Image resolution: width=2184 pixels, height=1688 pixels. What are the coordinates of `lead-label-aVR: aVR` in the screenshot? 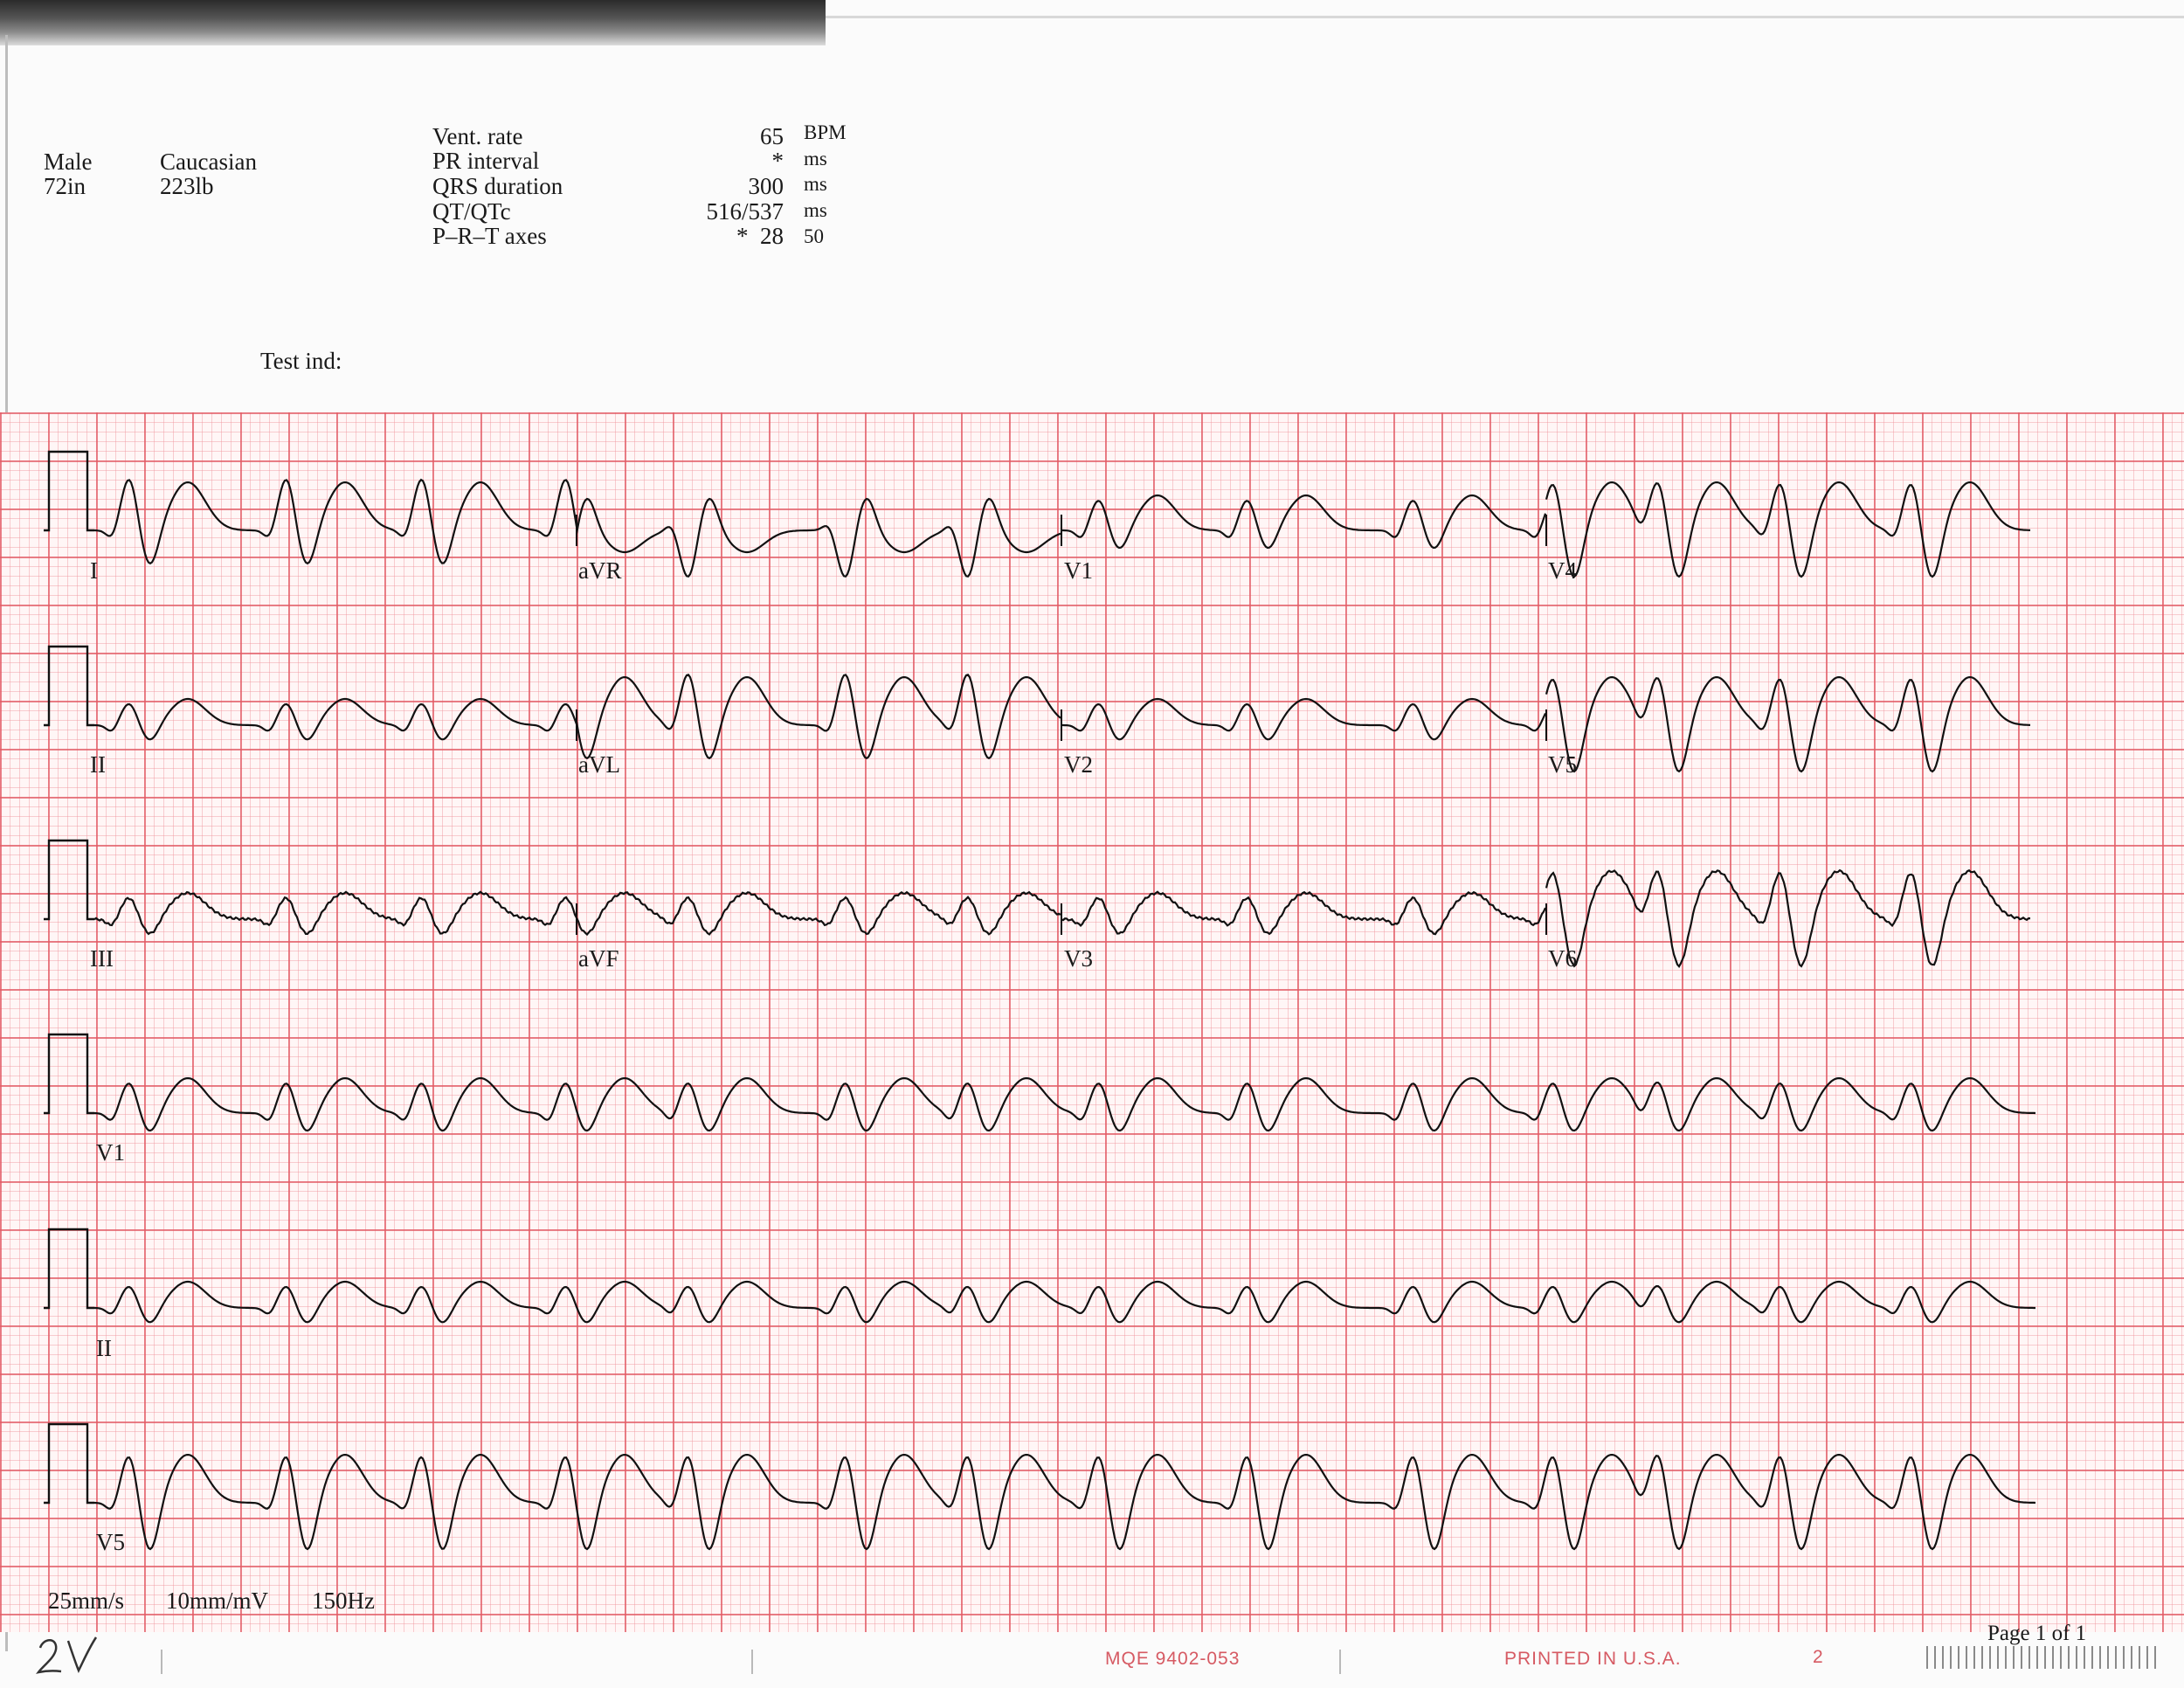 It's located at (600, 570).